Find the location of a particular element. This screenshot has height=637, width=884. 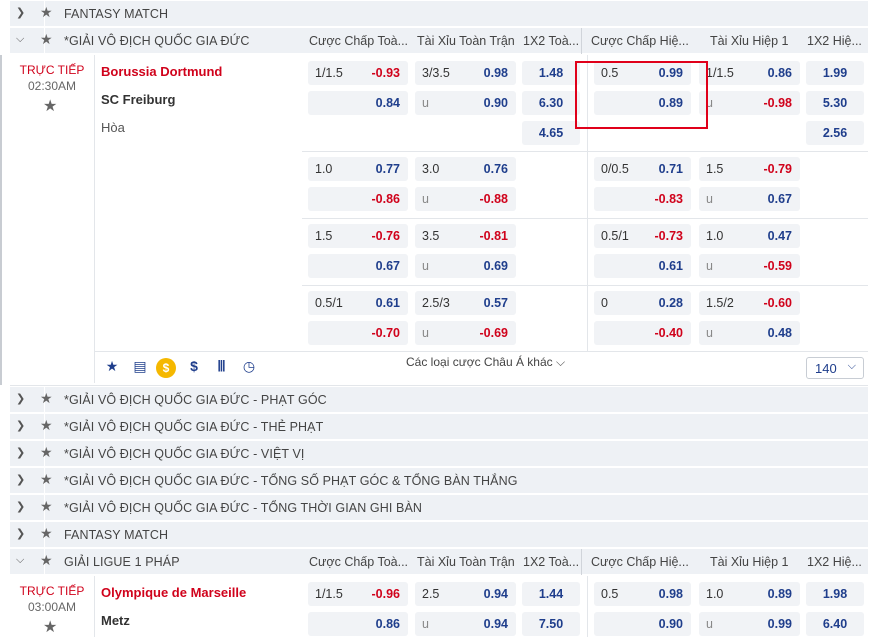

odds-cell: -0.83 is located at coordinates (642, 199).